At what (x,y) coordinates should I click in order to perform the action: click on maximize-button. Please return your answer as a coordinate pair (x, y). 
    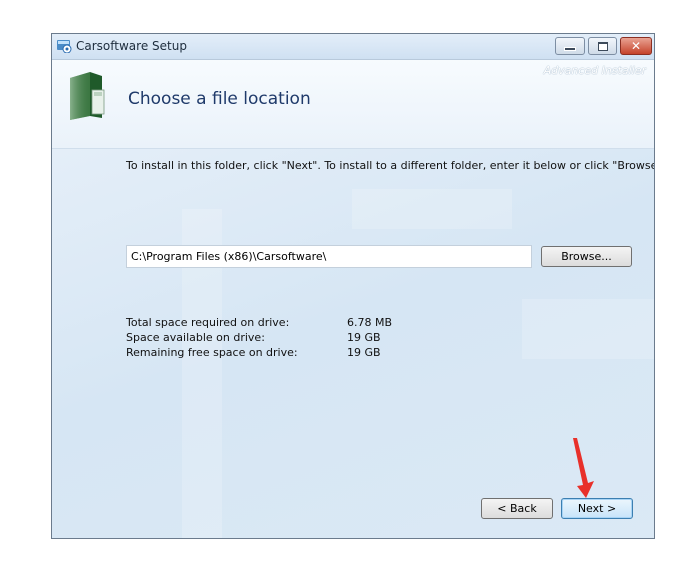
    Looking at the image, I should click on (602, 46).